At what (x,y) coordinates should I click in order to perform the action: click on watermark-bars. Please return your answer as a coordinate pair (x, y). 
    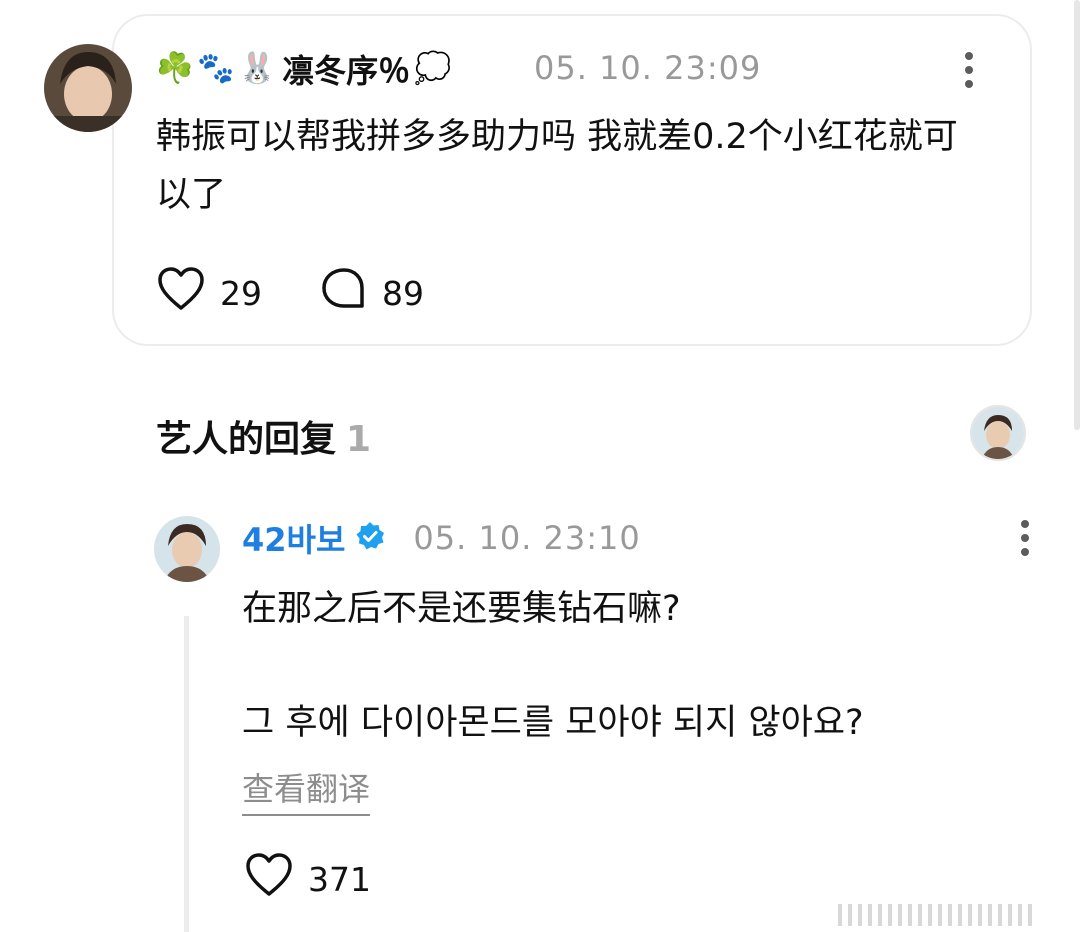
    Looking at the image, I should click on (948, 911).